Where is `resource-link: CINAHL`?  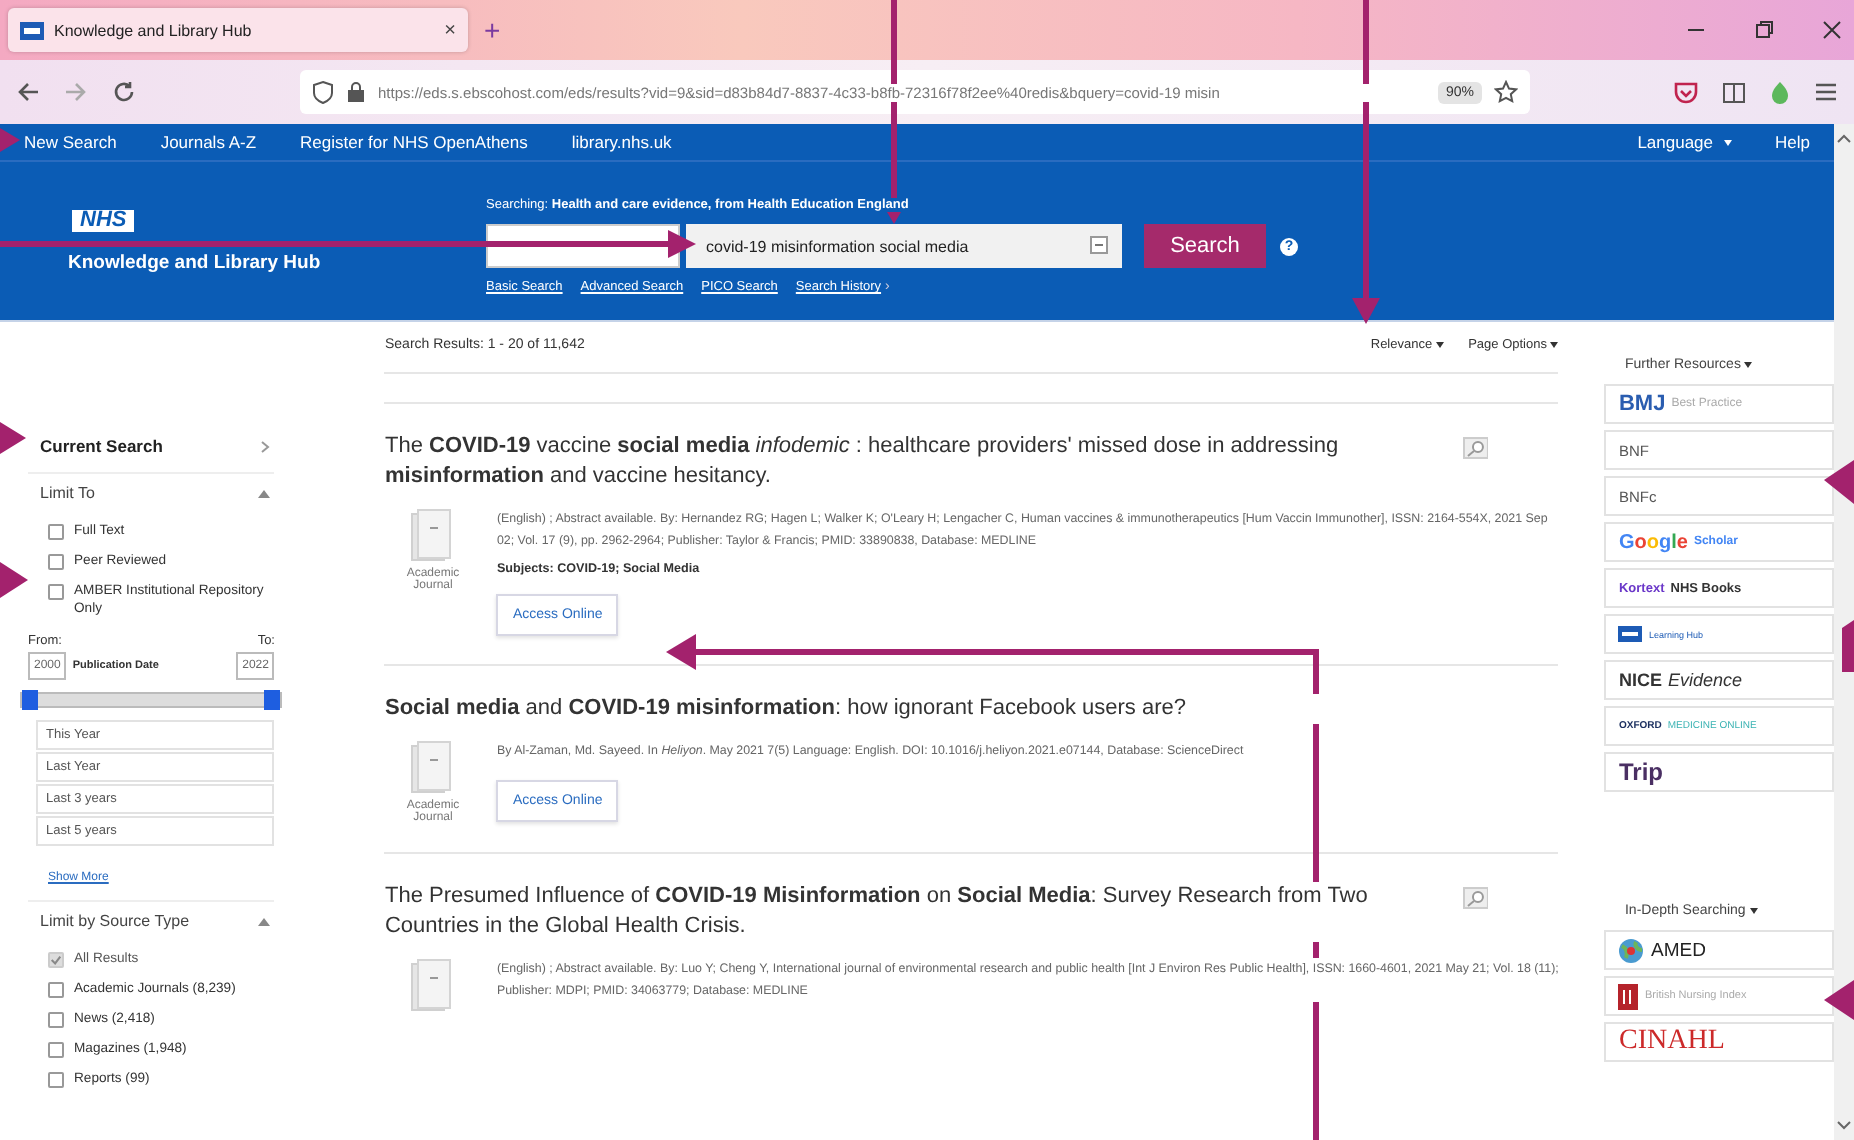
resource-link: CINAHL is located at coordinates (1719, 1042).